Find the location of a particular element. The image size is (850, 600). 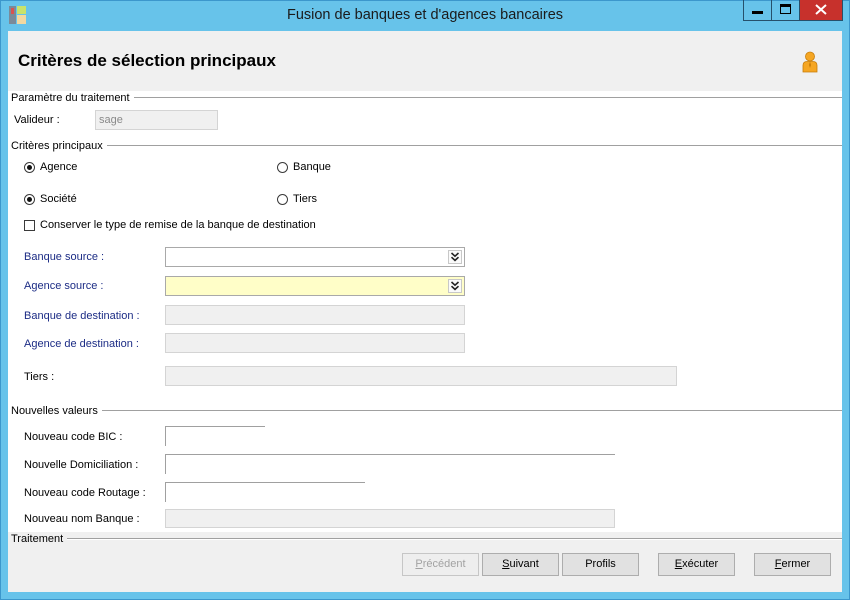

maximize-button is located at coordinates (785, 10).